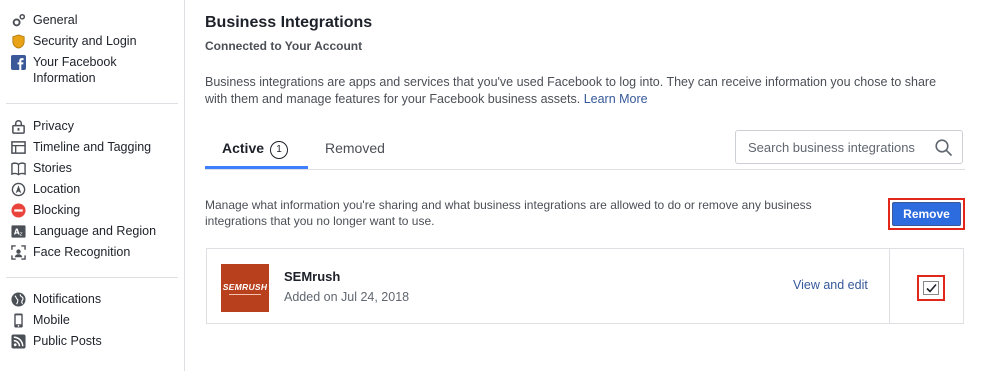 This screenshot has width=982, height=371. Describe the element at coordinates (67, 341) in the screenshot. I see `sidebar-item-label: Public Posts` at that location.